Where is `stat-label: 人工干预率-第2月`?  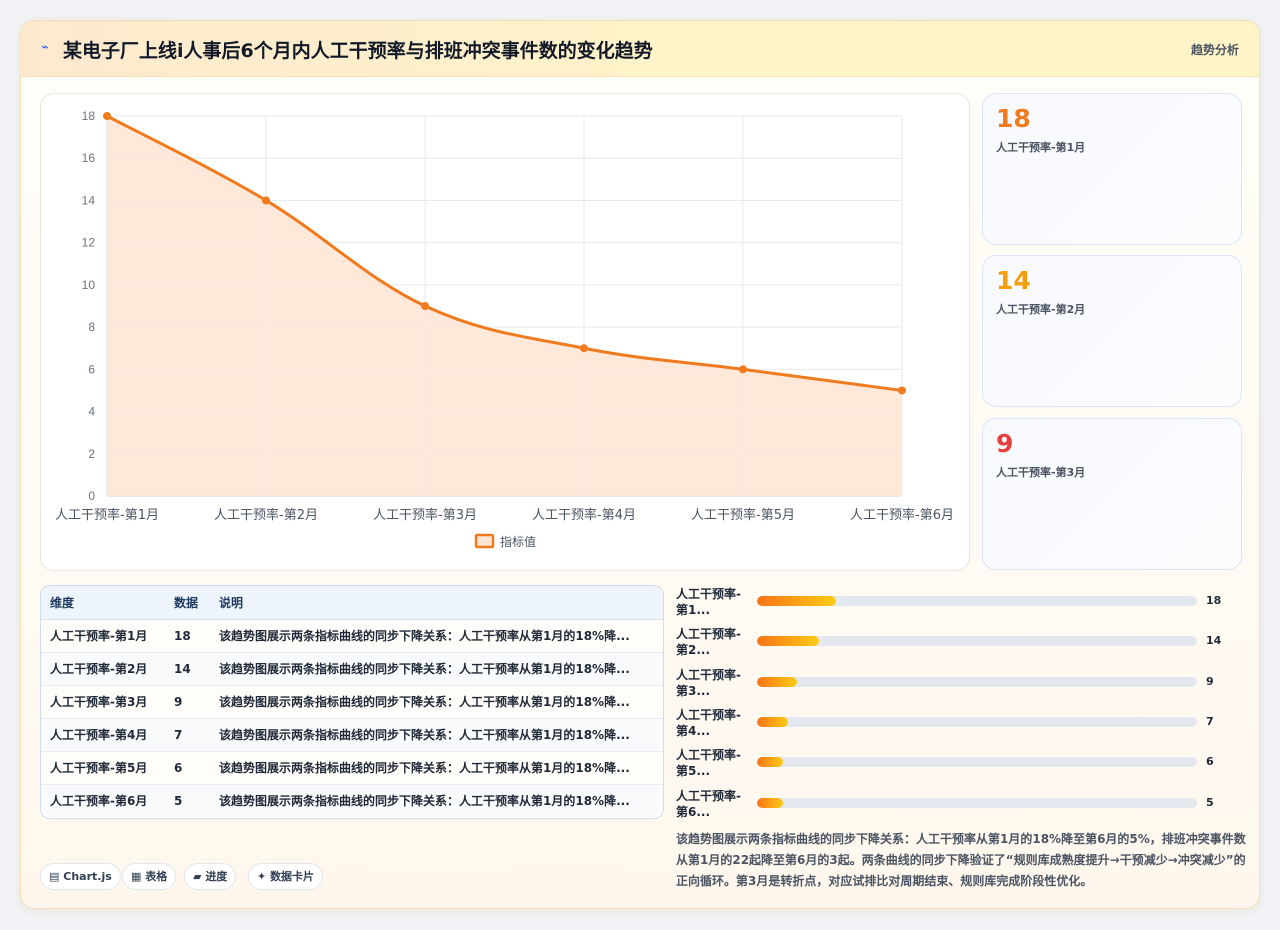
stat-label: 人工干预率-第2月 is located at coordinates (1041, 309).